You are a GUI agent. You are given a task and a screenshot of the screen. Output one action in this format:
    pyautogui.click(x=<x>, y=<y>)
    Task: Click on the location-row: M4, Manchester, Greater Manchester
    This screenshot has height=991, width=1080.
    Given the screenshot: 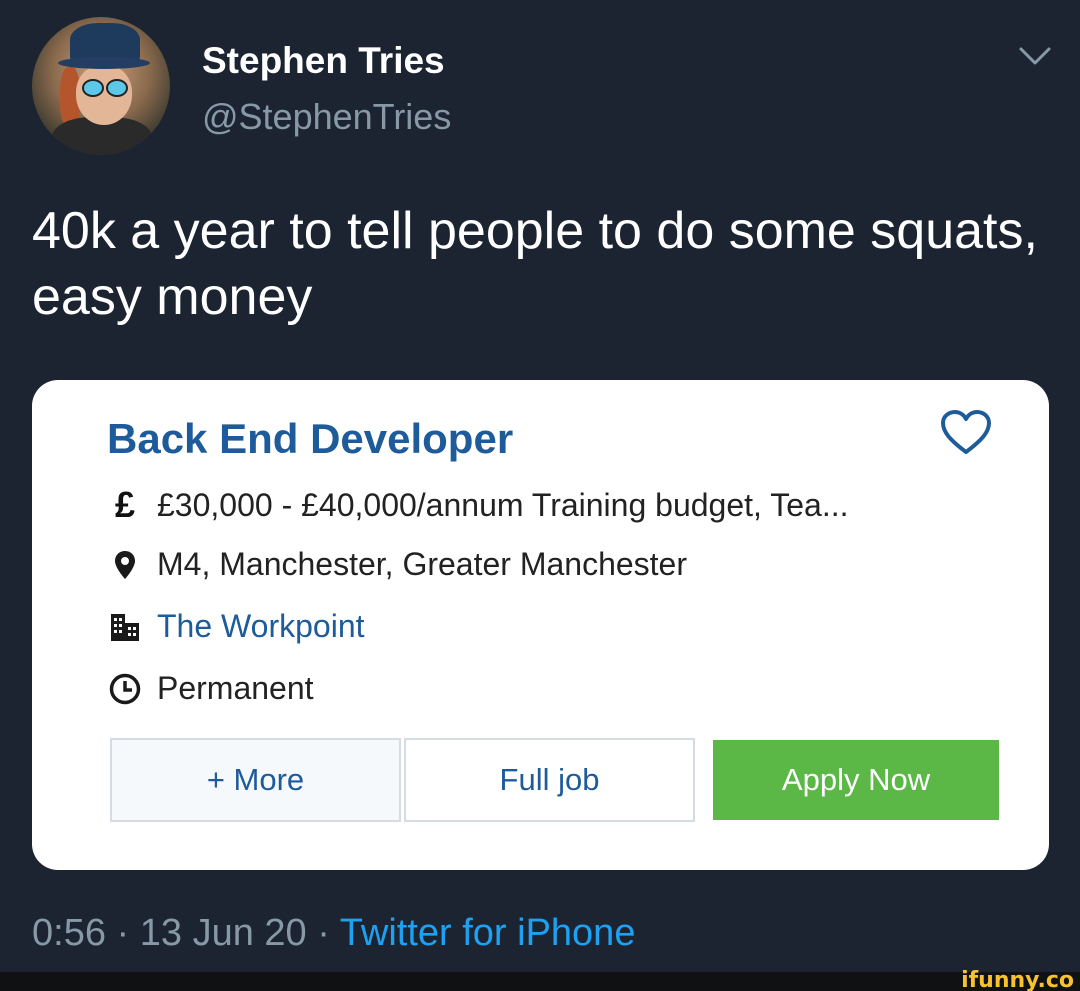 What is the action you would take?
    pyautogui.click(x=397, y=564)
    